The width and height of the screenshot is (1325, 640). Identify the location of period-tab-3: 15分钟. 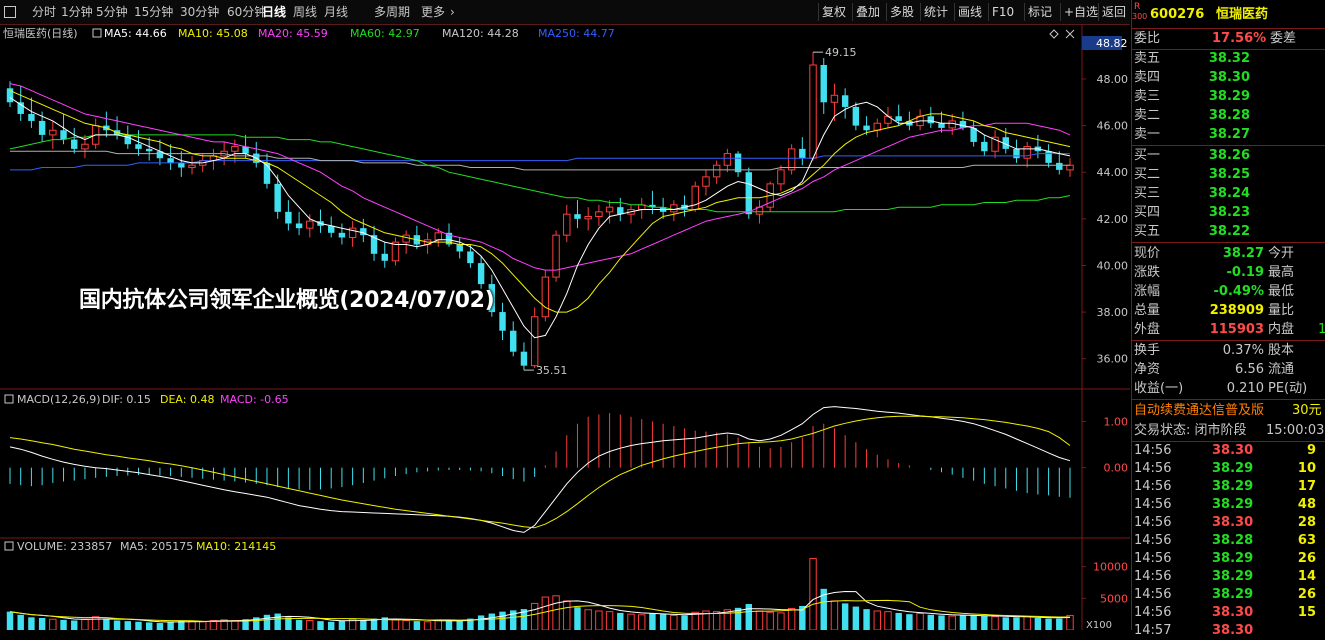
(153, 12).